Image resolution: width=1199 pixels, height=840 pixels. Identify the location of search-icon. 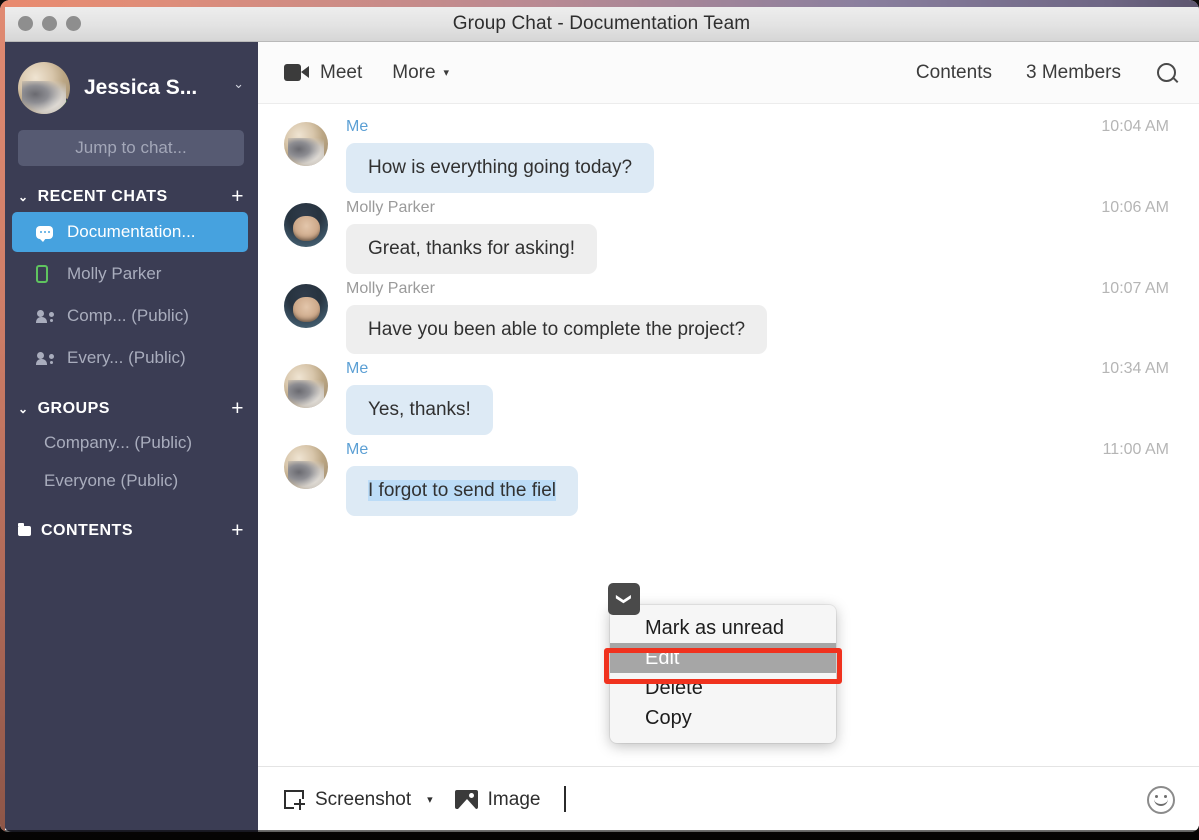
(1167, 72).